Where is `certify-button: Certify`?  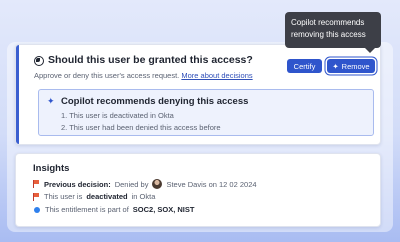
certify-button: Certify is located at coordinates (304, 66).